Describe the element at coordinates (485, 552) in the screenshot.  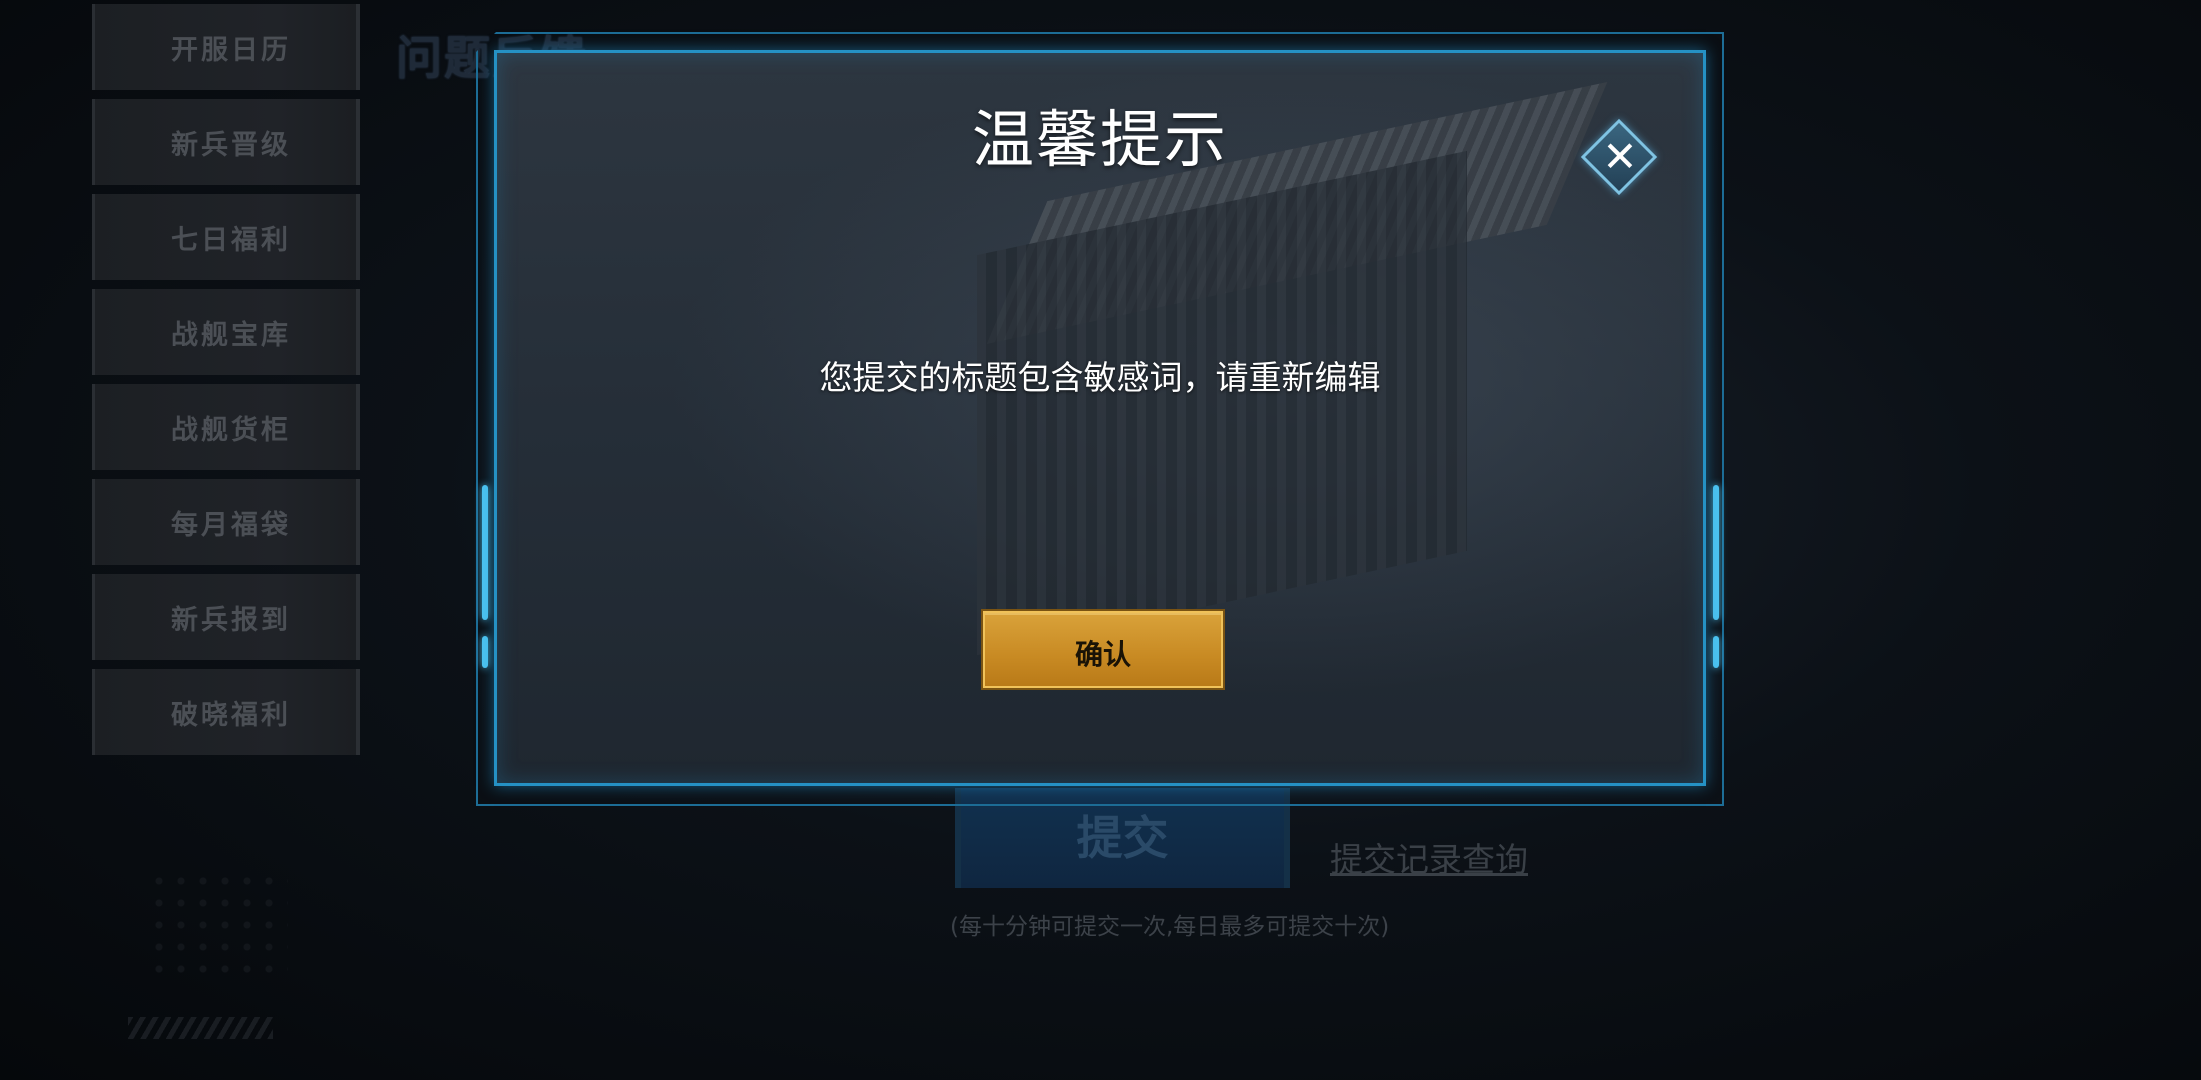
I see `frame-glow-left` at that location.